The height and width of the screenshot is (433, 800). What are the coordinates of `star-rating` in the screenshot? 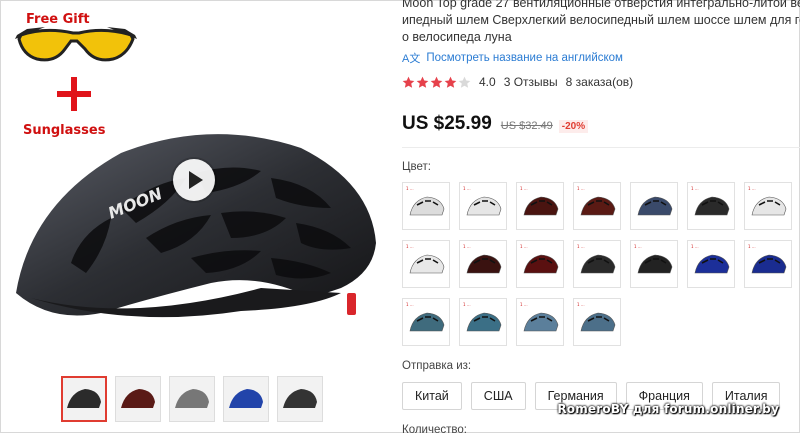 It's located at (436, 82).